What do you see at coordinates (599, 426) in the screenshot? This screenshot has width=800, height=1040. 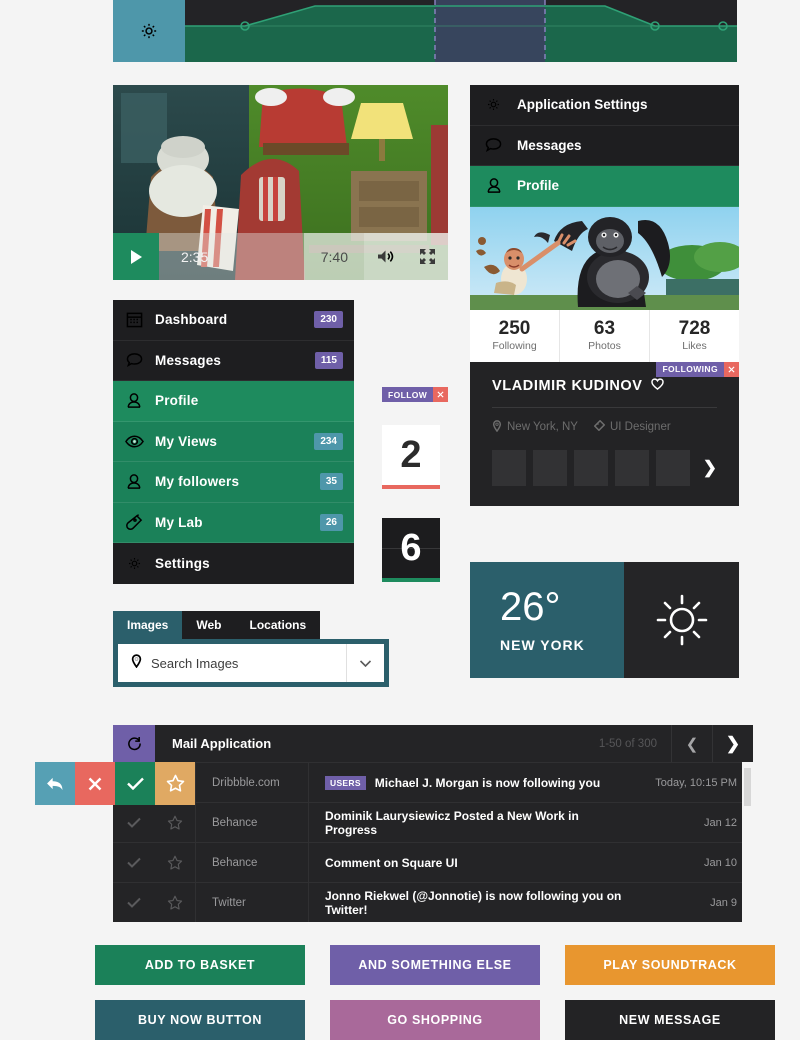 I see `tag-icon` at bounding box center [599, 426].